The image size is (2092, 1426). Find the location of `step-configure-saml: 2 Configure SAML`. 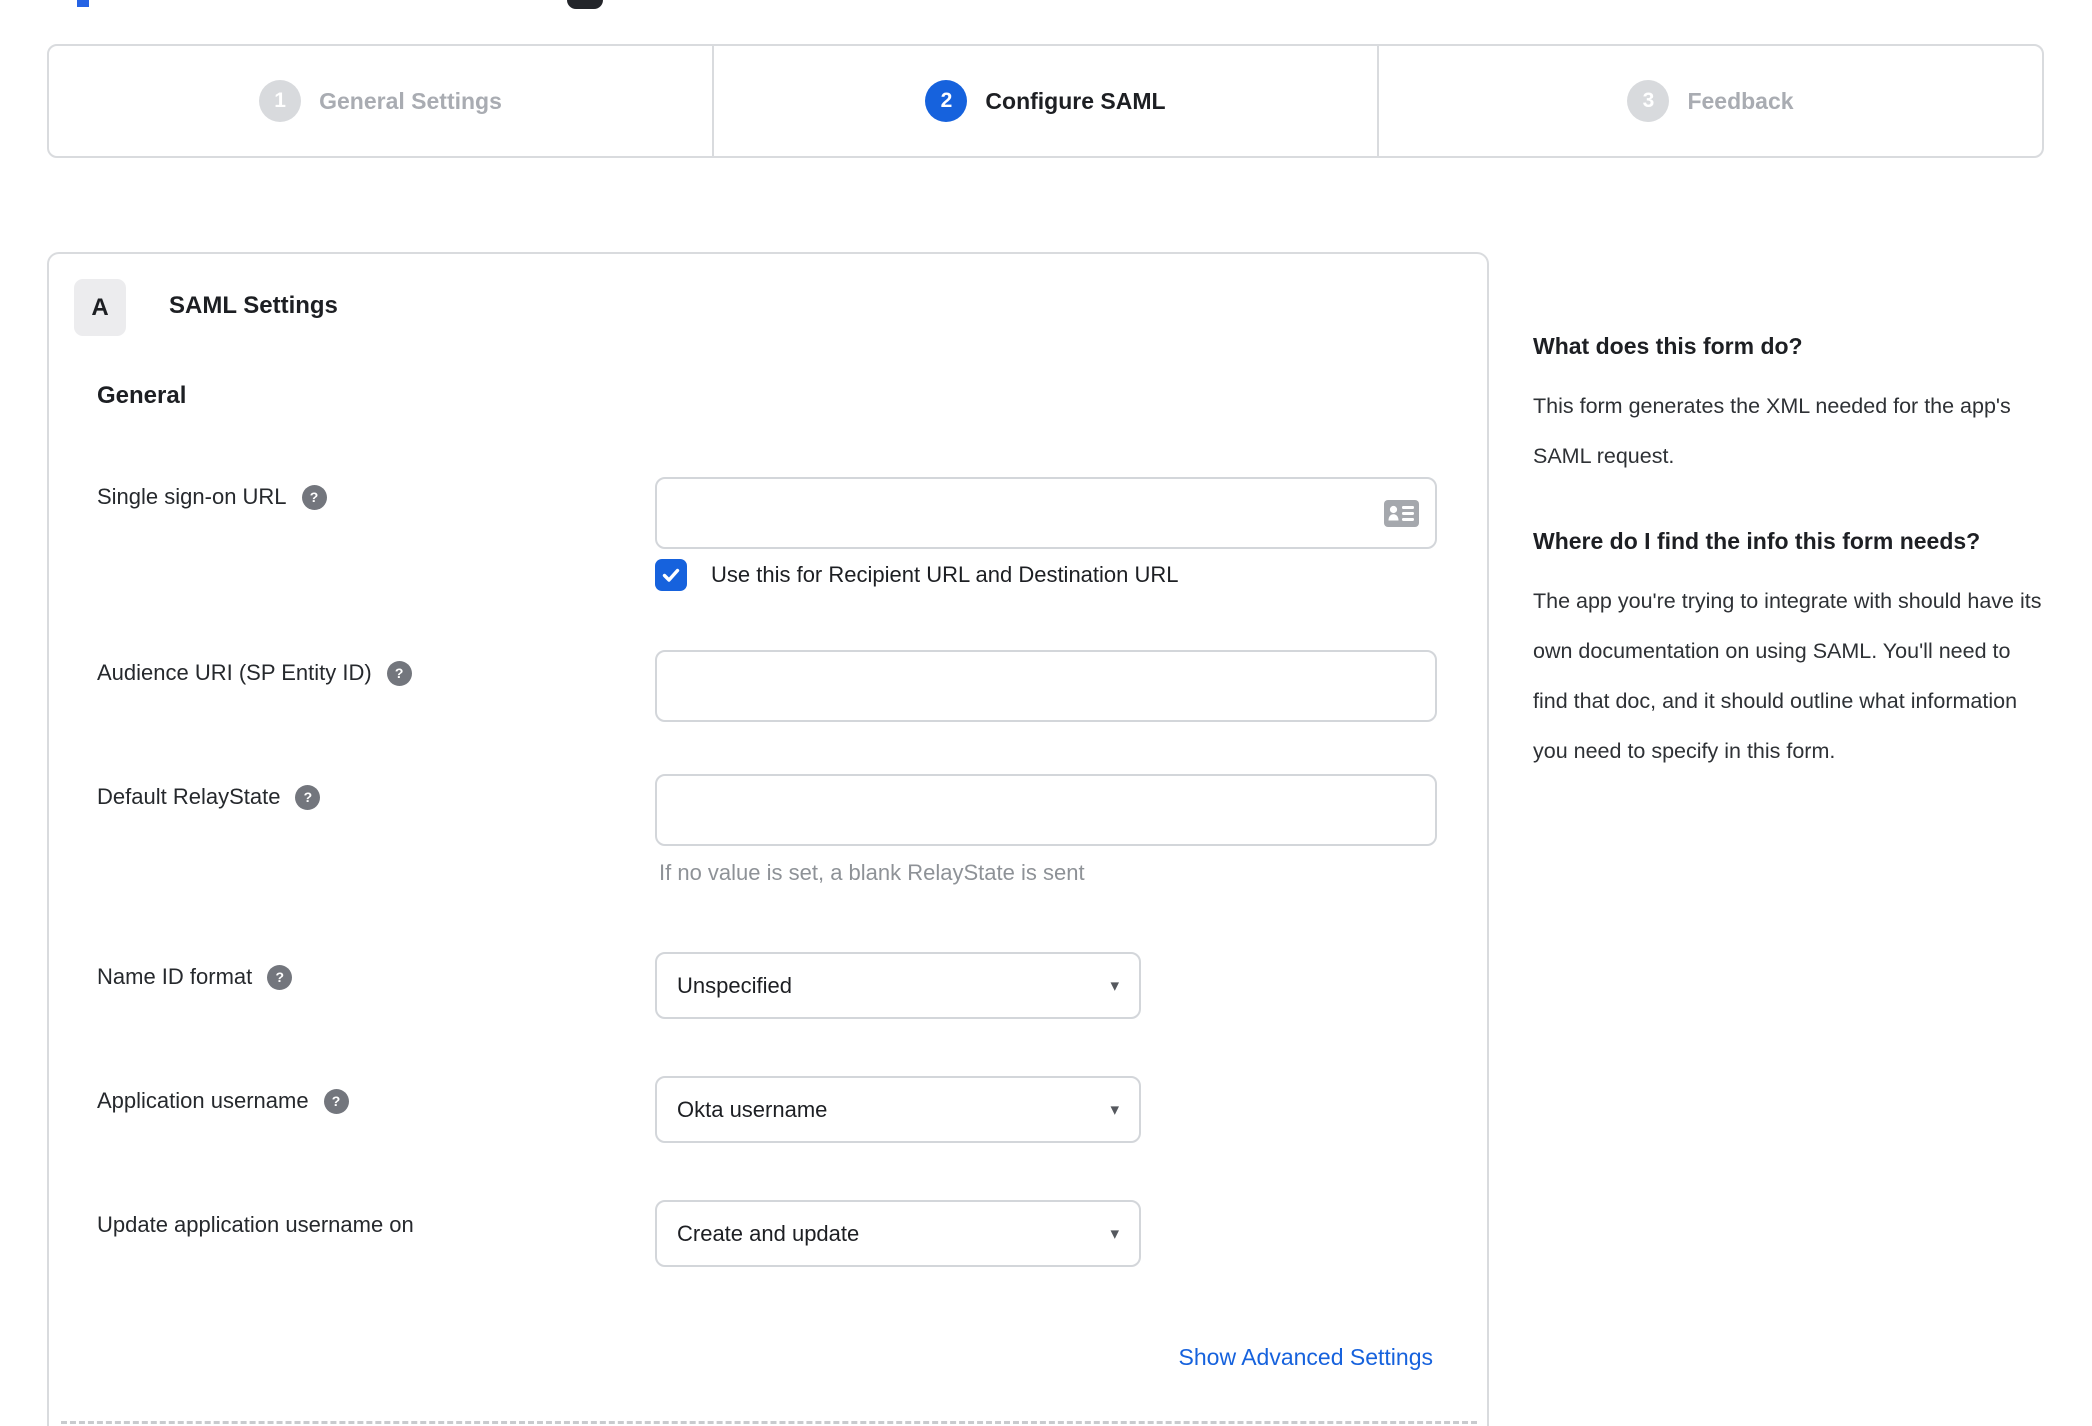

step-configure-saml: 2 Configure SAML is located at coordinates (1044, 101).